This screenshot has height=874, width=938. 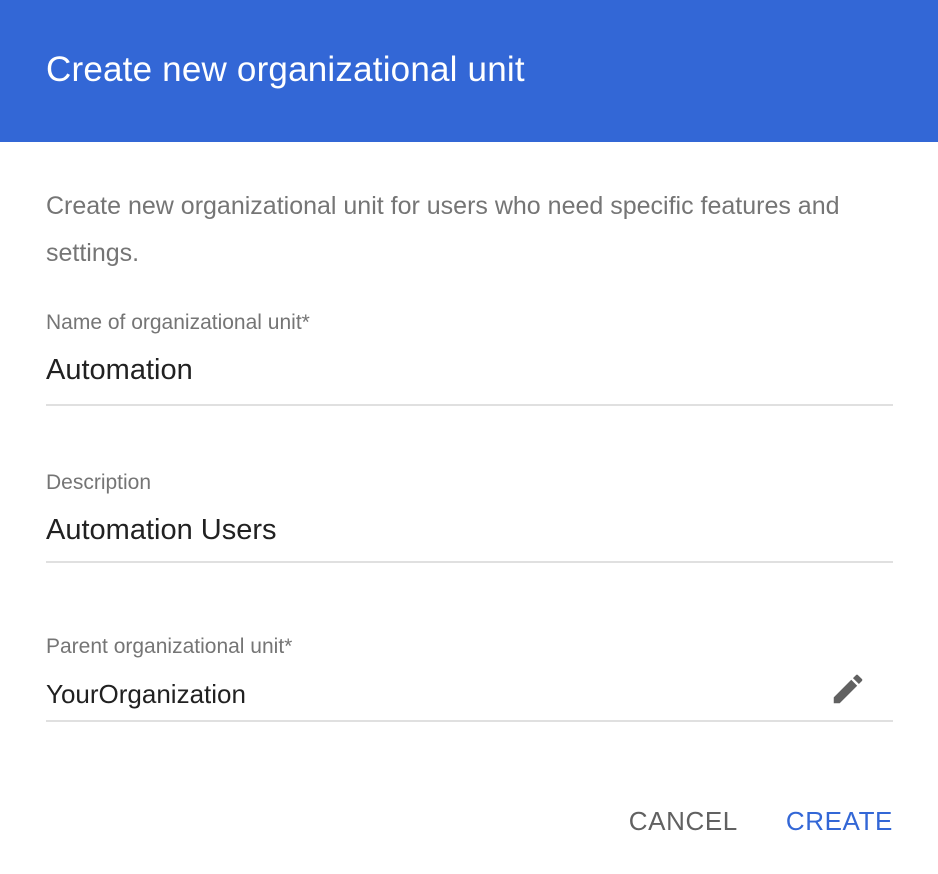 What do you see at coordinates (426, 530) in the screenshot?
I see `description-input` at bounding box center [426, 530].